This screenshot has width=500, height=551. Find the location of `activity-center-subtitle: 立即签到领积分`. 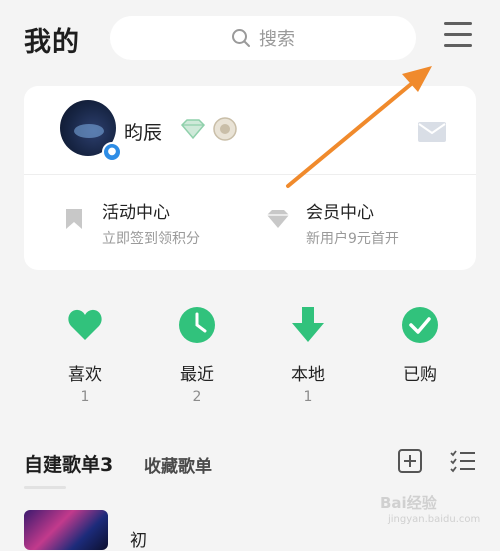

activity-center-subtitle: 立即签到领积分 is located at coordinates (151, 239).